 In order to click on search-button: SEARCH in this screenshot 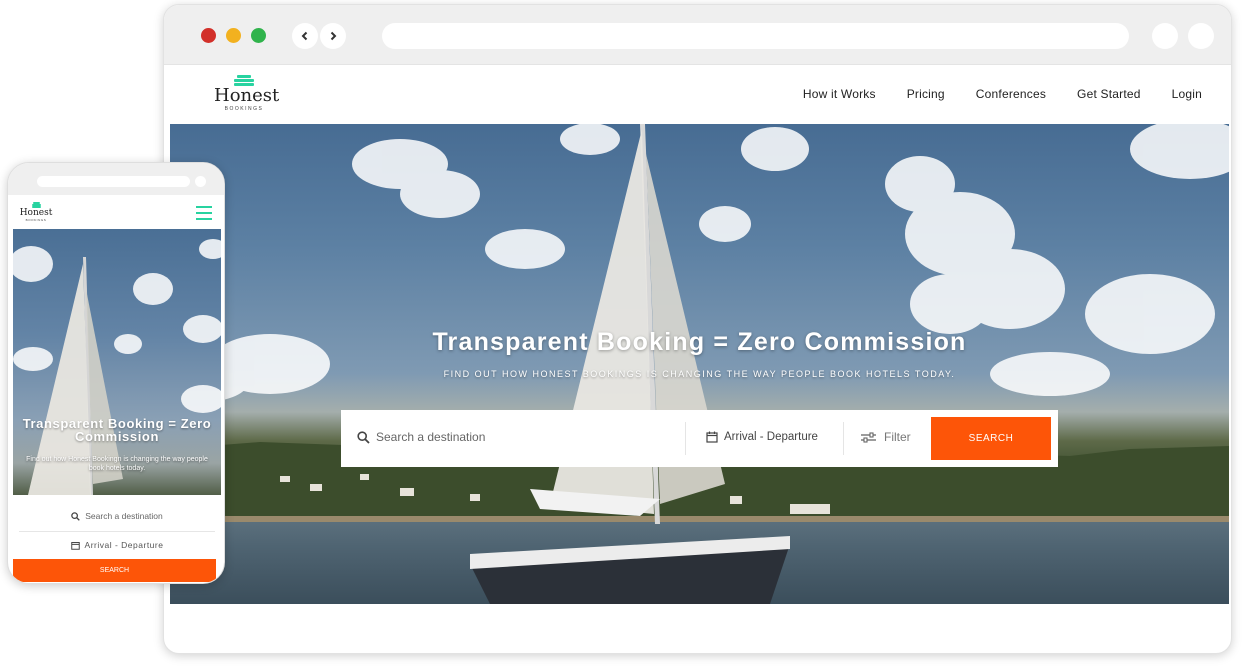, I will do `click(991, 438)`.